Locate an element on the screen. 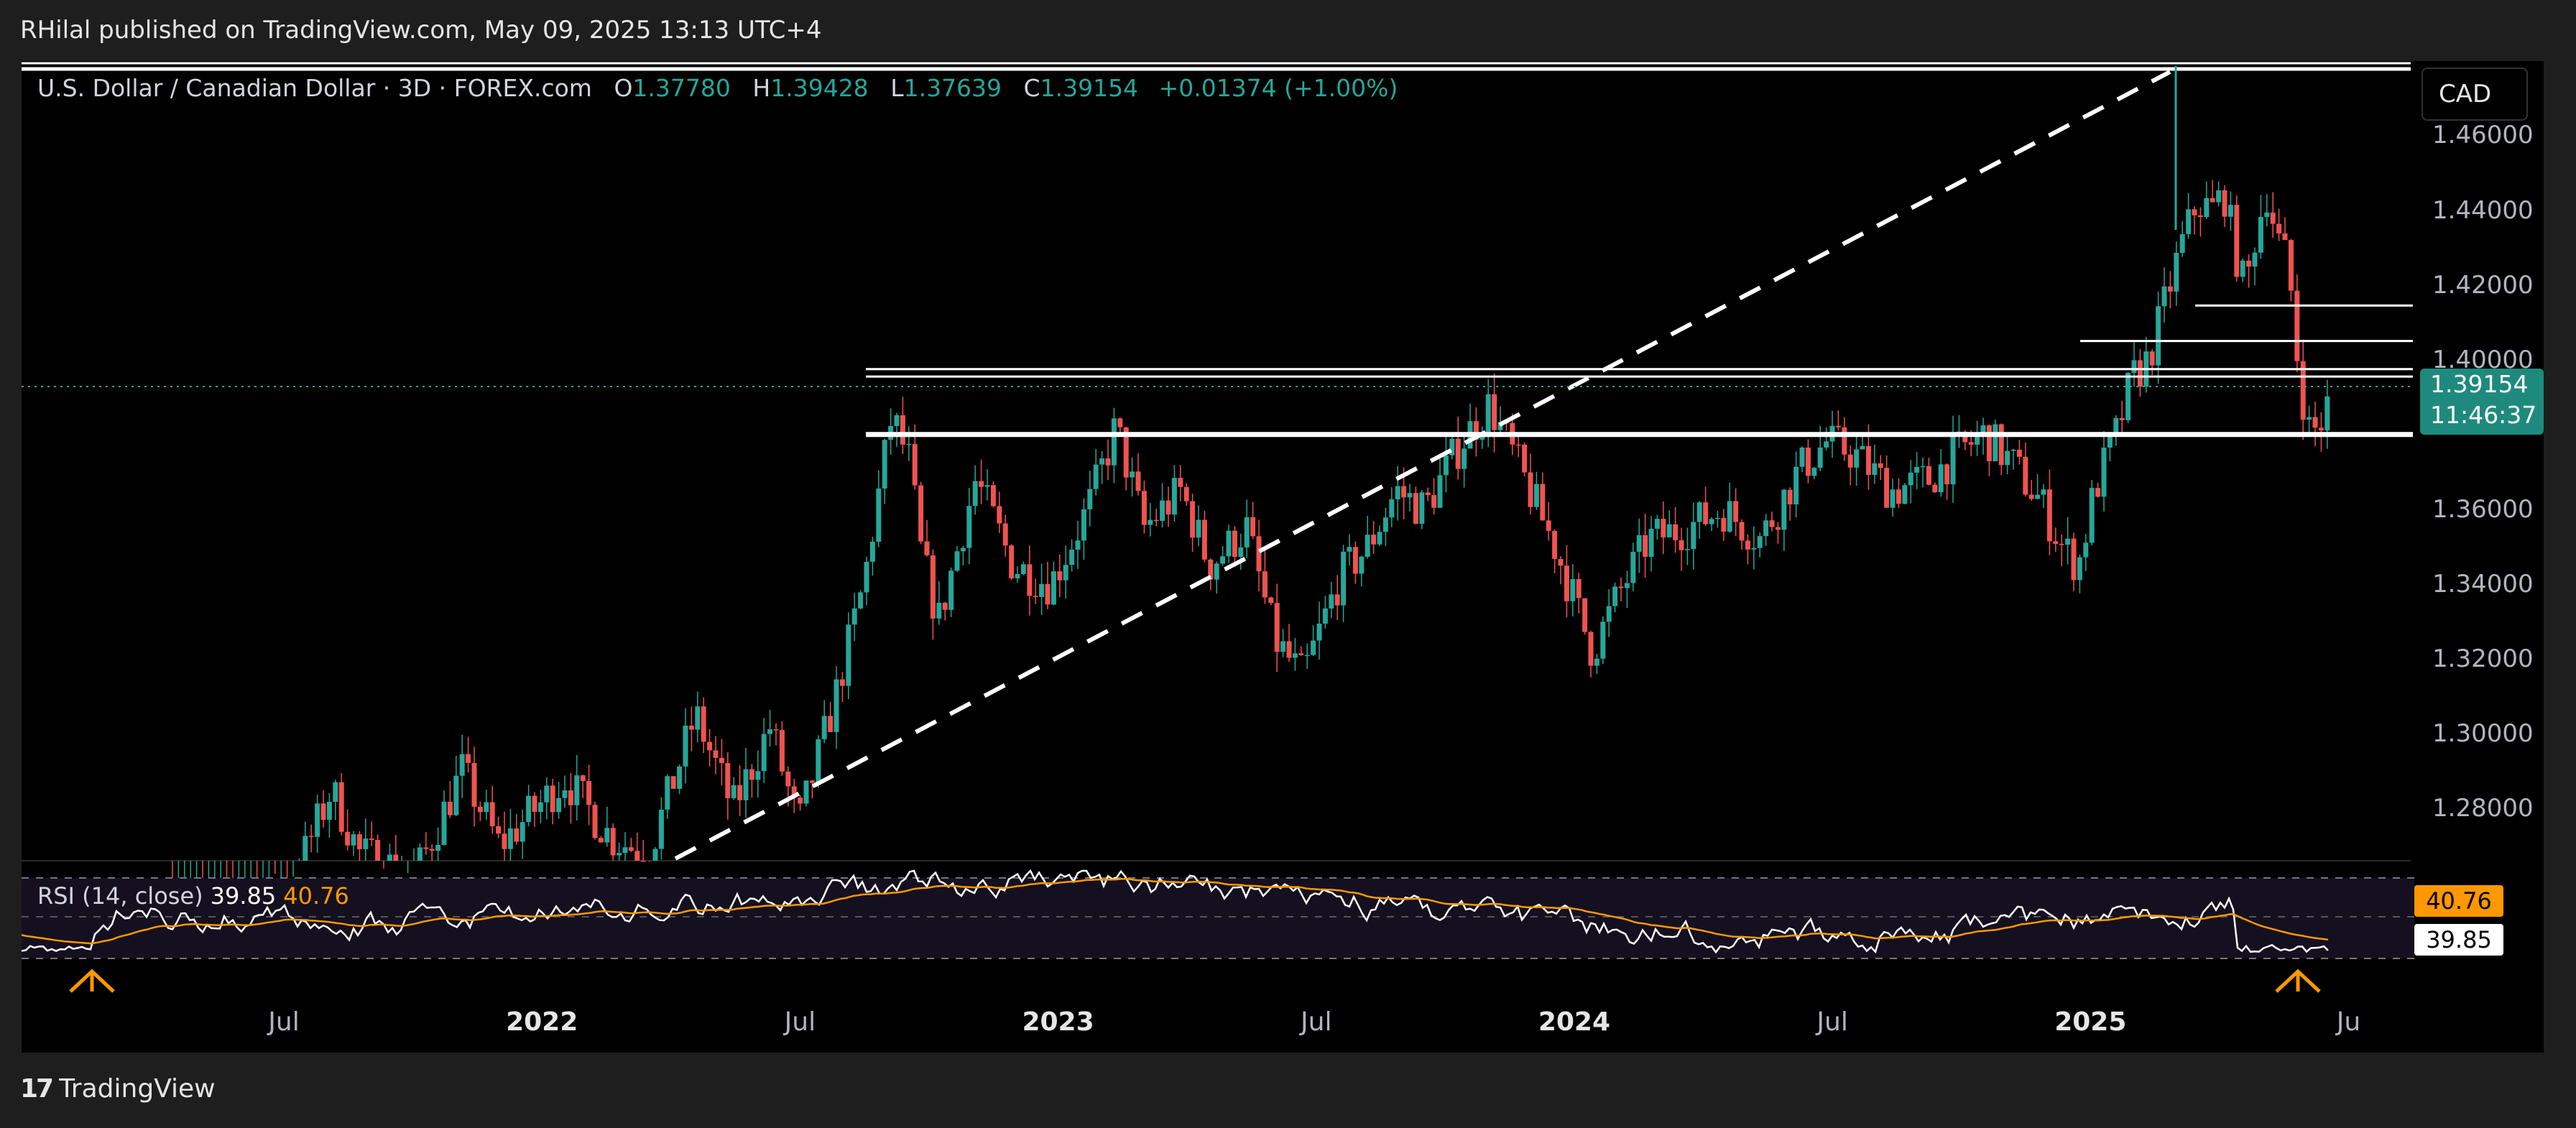 Image resolution: width=2576 pixels, height=1128 pixels. low-label: L is located at coordinates (897, 88).